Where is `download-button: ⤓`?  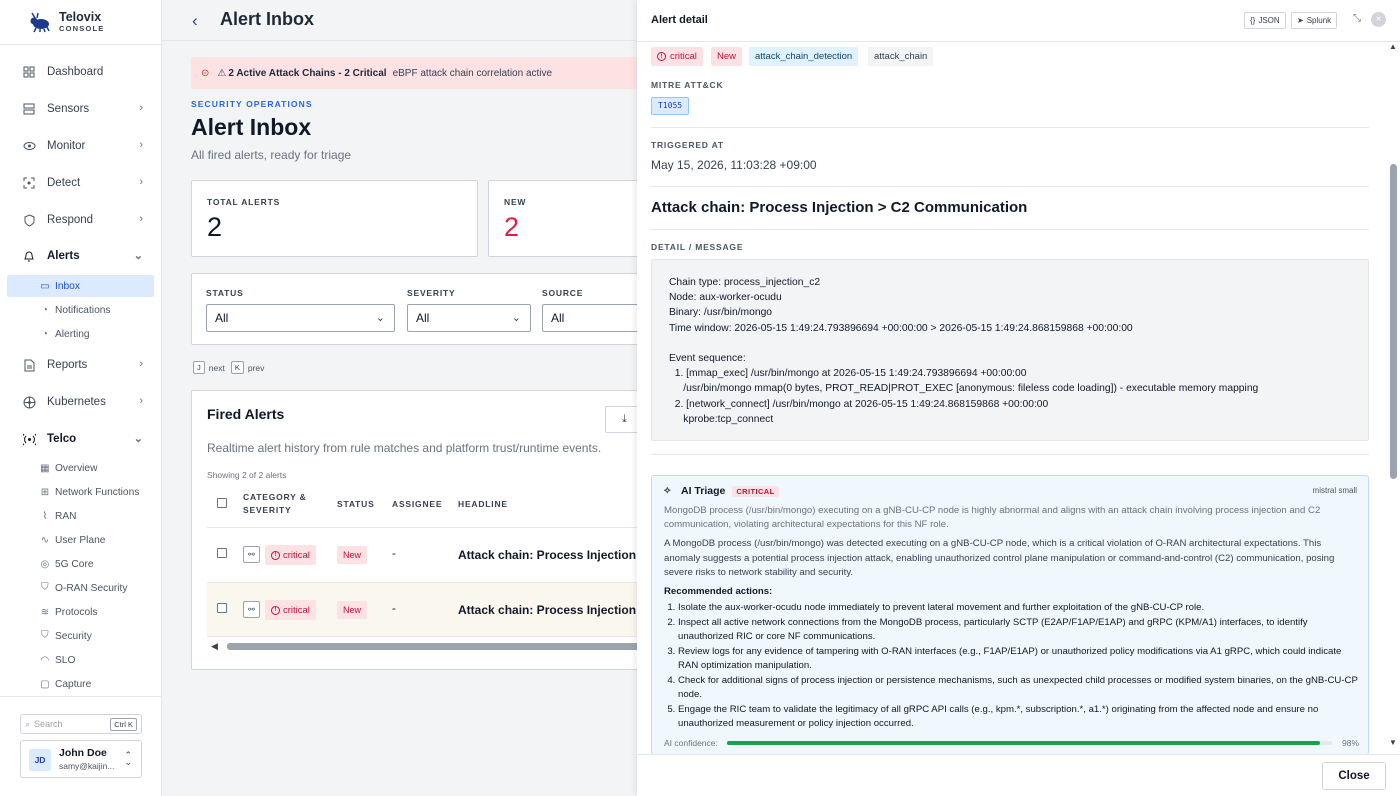
download-button: ⤓ is located at coordinates (621, 419).